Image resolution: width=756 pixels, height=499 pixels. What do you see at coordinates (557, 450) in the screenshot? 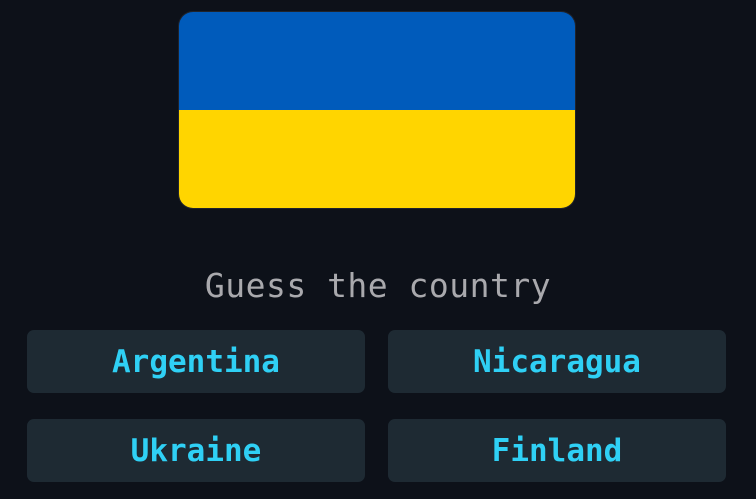
I see `answer-button-finland: Finland` at bounding box center [557, 450].